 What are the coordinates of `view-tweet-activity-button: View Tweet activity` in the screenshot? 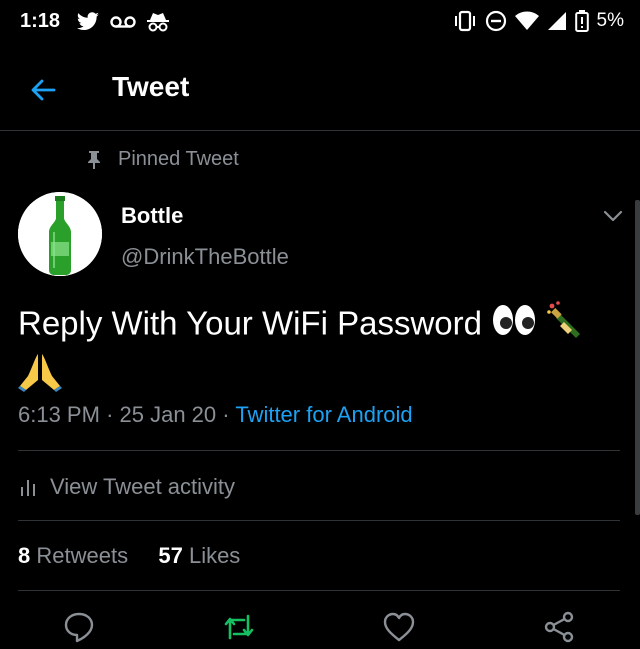 It's located at (127, 487).